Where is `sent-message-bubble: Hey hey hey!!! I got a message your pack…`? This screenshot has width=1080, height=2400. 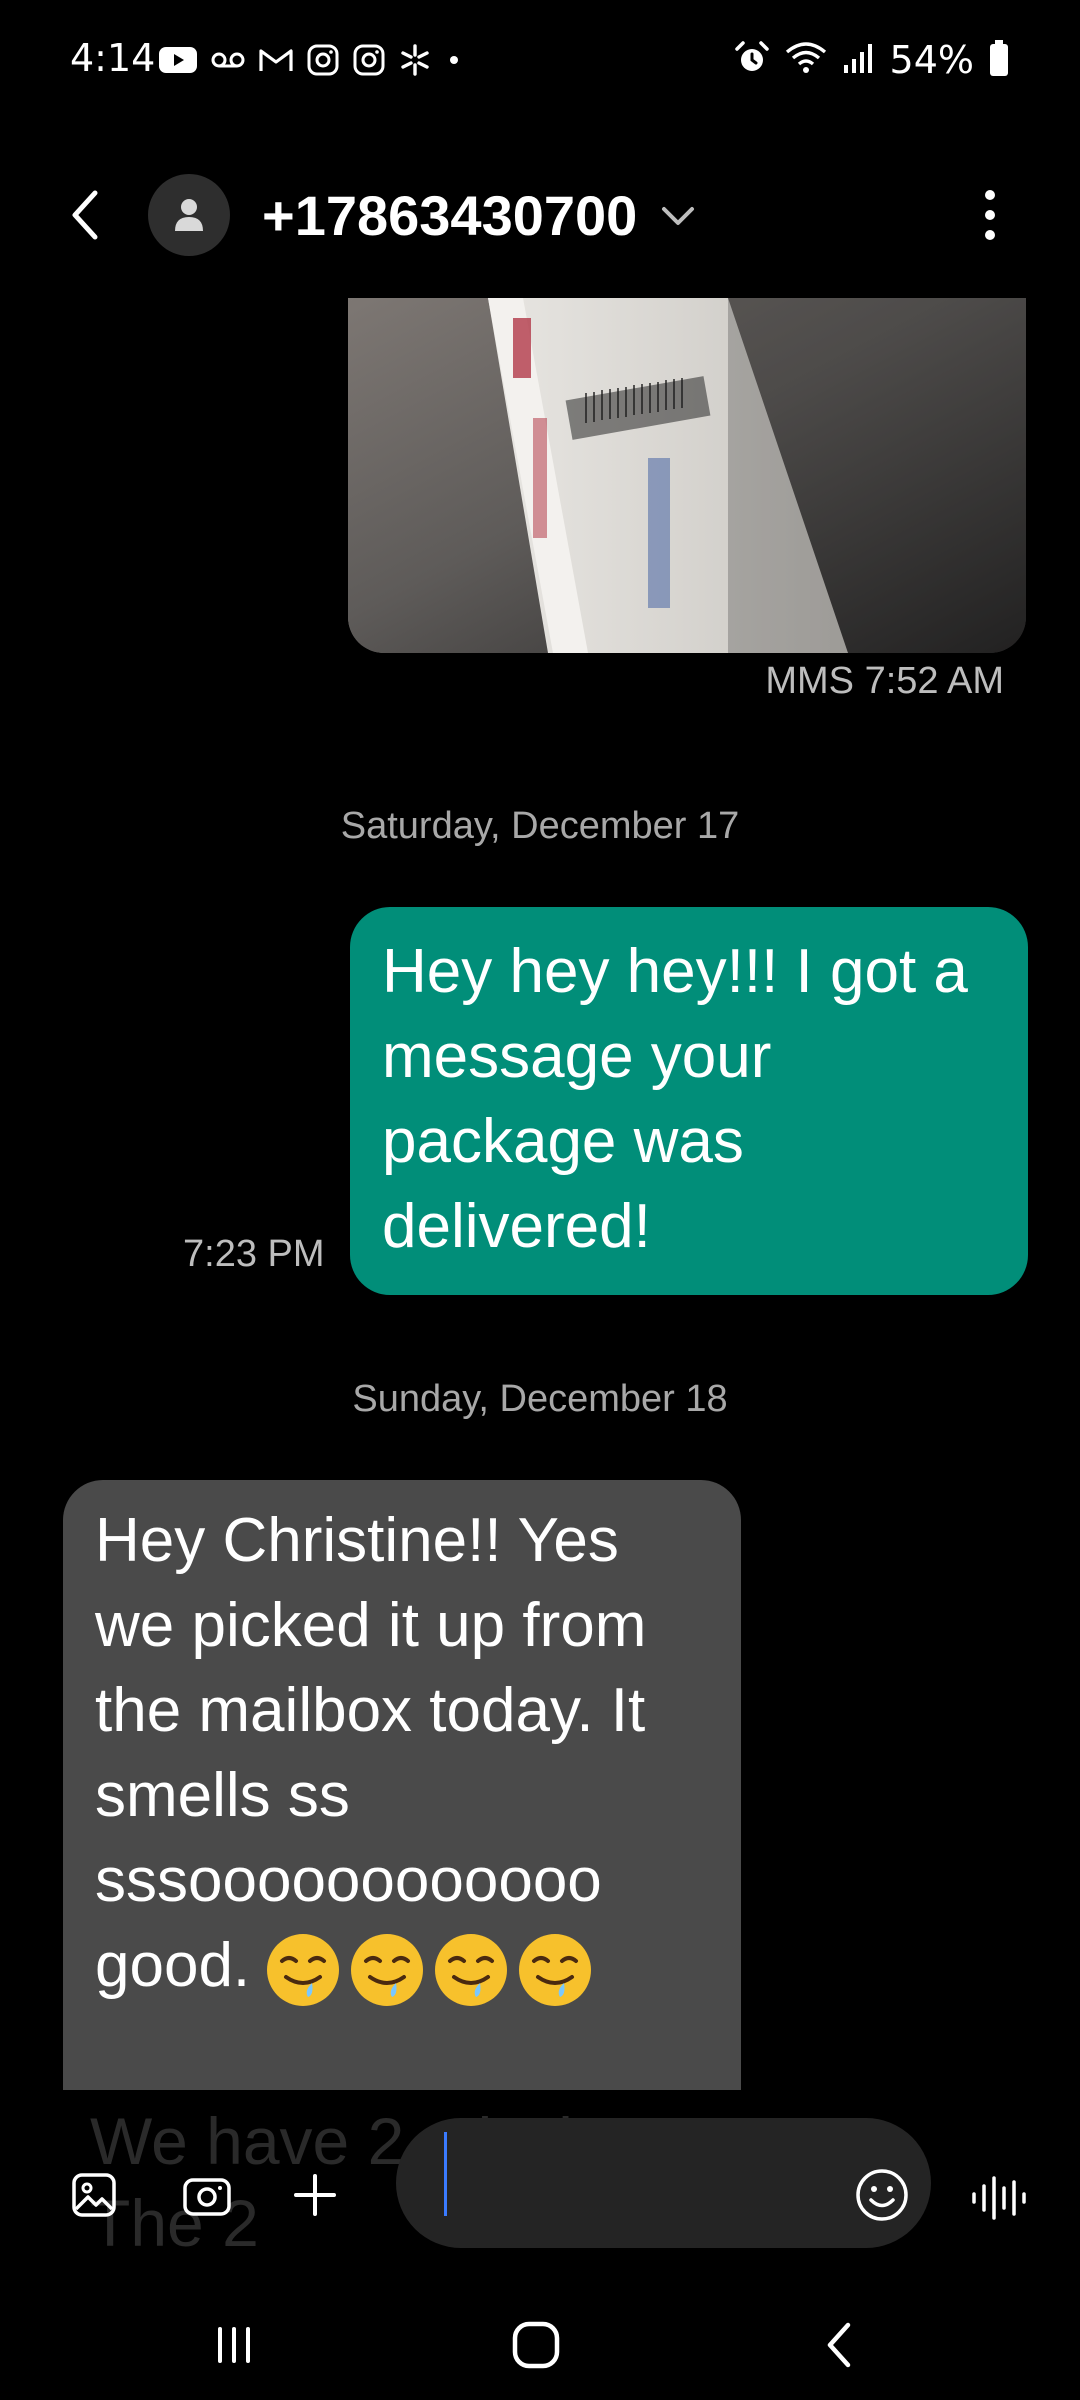 sent-message-bubble: Hey hey hey!!! I got a message your pack… is located at coordinates (689, 1101).